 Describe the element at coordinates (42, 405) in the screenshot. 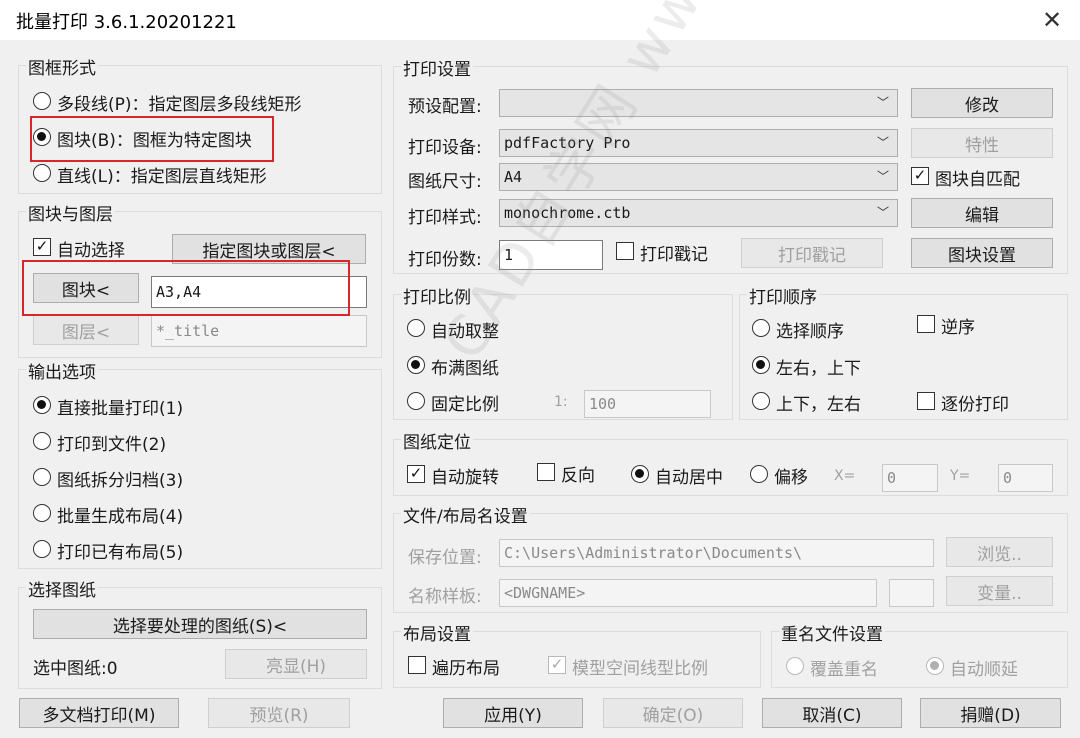

I see `output-direct-radio` at that location.